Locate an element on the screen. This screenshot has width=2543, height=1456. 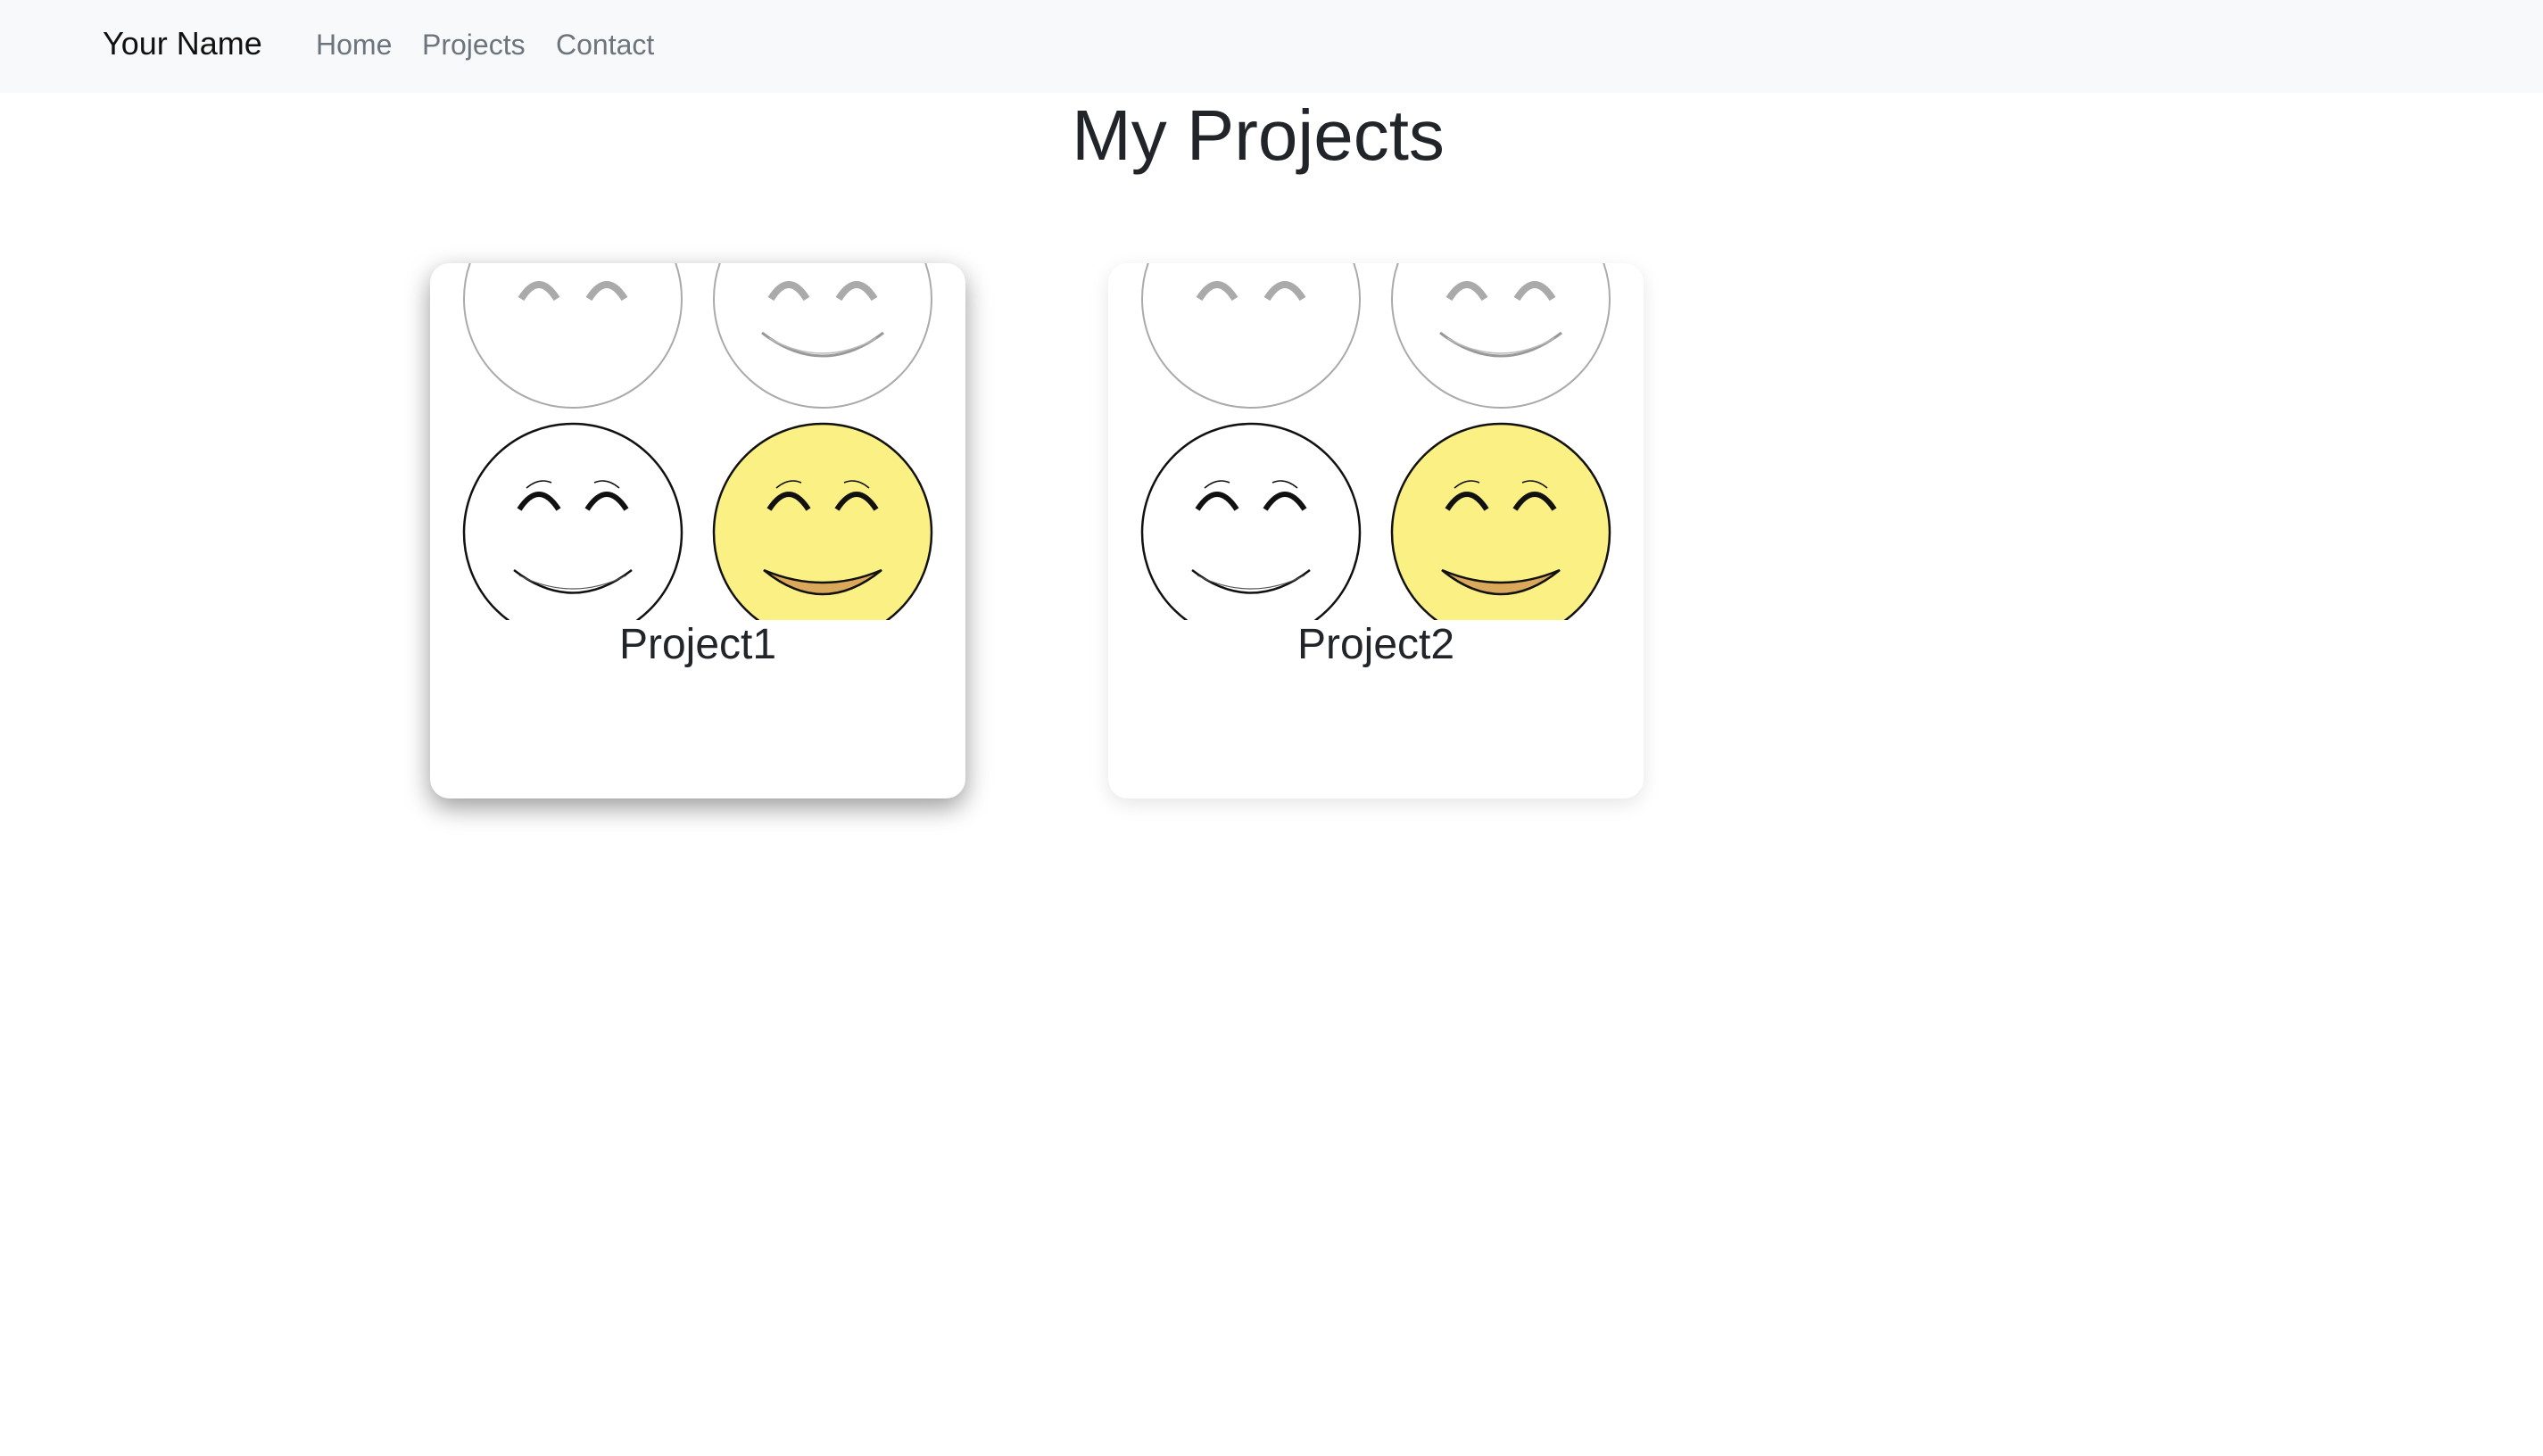
nav-link-contact: Contact is located at coordinates (605, 45).